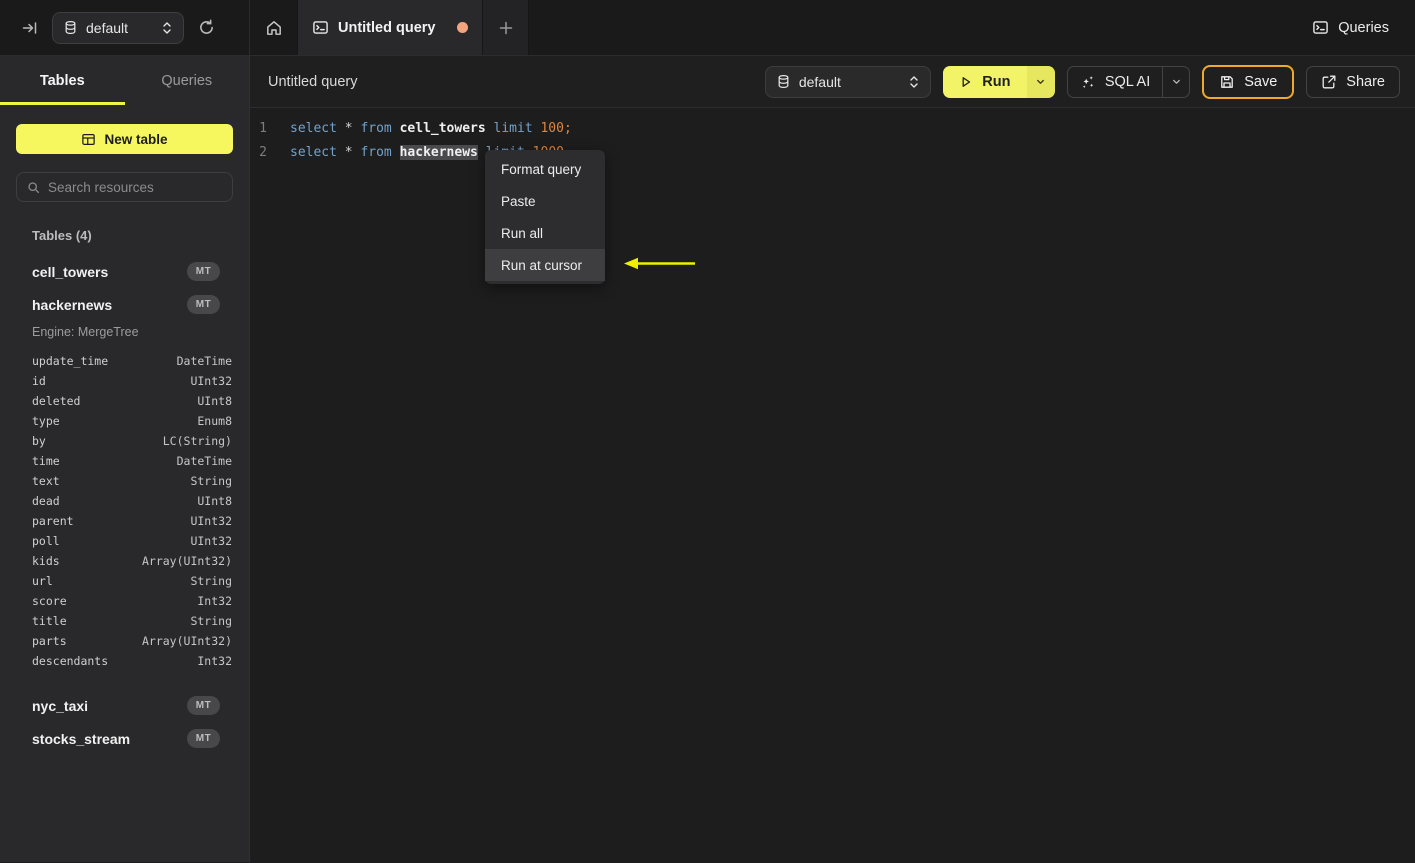 The image size is (1415, 863). I want to click on table-name: hackernews, so click(72, 304).